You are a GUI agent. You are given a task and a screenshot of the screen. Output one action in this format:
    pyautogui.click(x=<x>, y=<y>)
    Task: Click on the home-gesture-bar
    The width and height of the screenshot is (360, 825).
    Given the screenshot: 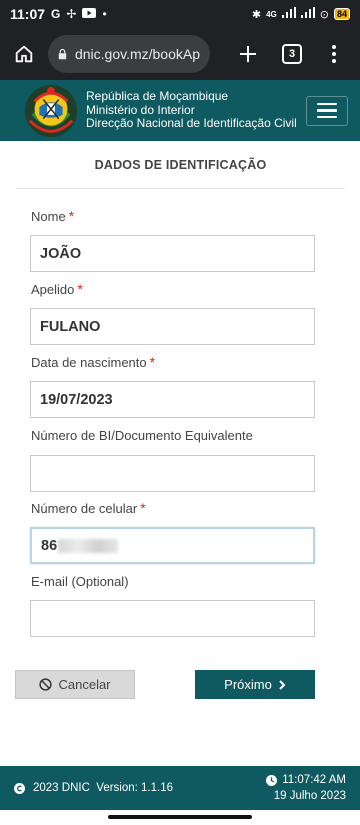 What is the action you would take?
    pyautogui.click(x=180, y=817)
    